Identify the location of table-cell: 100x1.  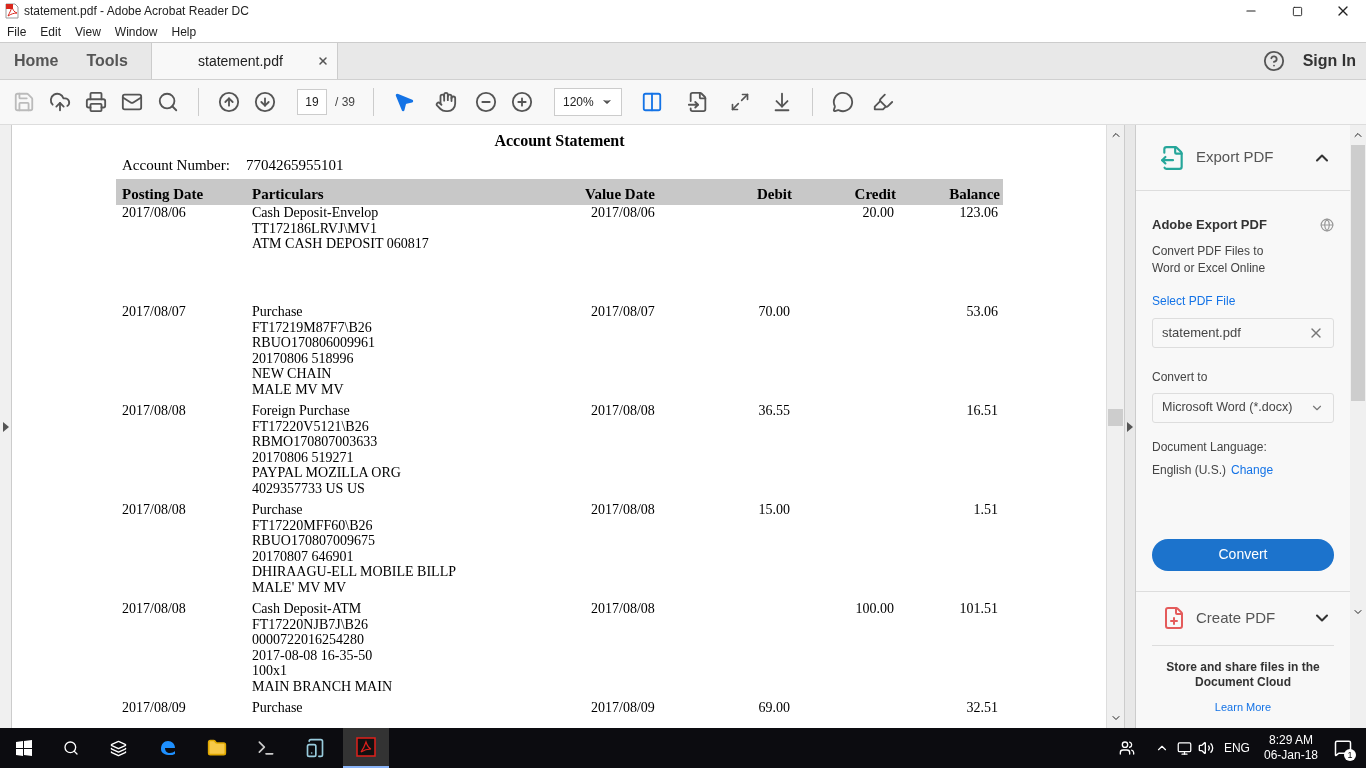
(269, 671).